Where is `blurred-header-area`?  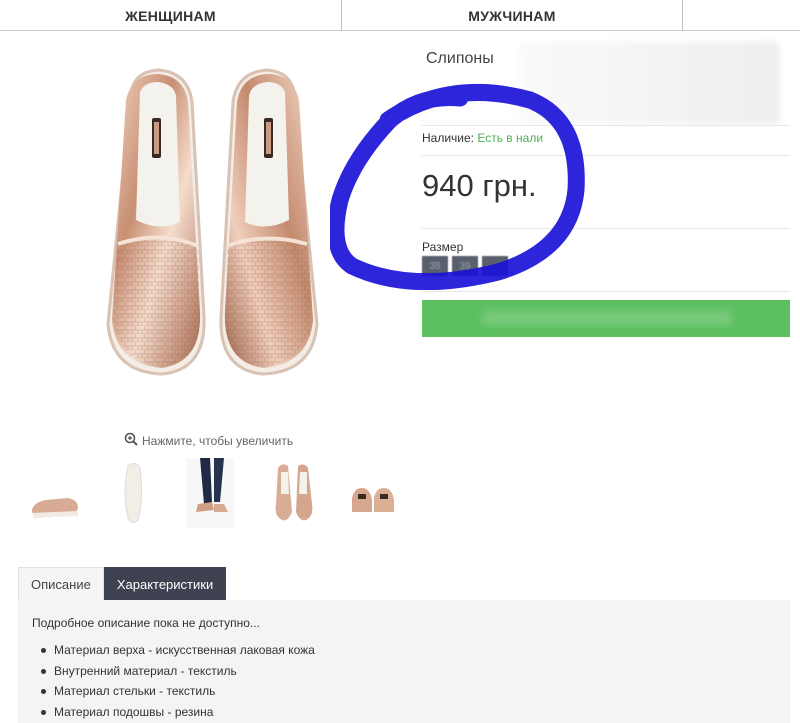
blurred-header-area is located at coordinates (650, 83).